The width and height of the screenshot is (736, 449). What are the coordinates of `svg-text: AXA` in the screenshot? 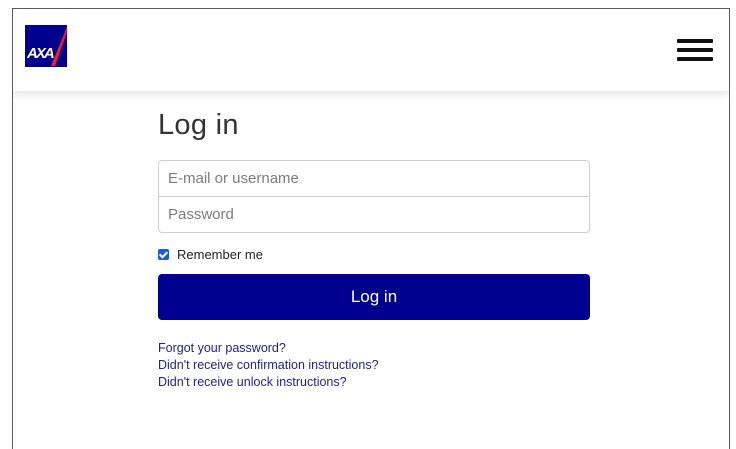 It's located at (40, 53).